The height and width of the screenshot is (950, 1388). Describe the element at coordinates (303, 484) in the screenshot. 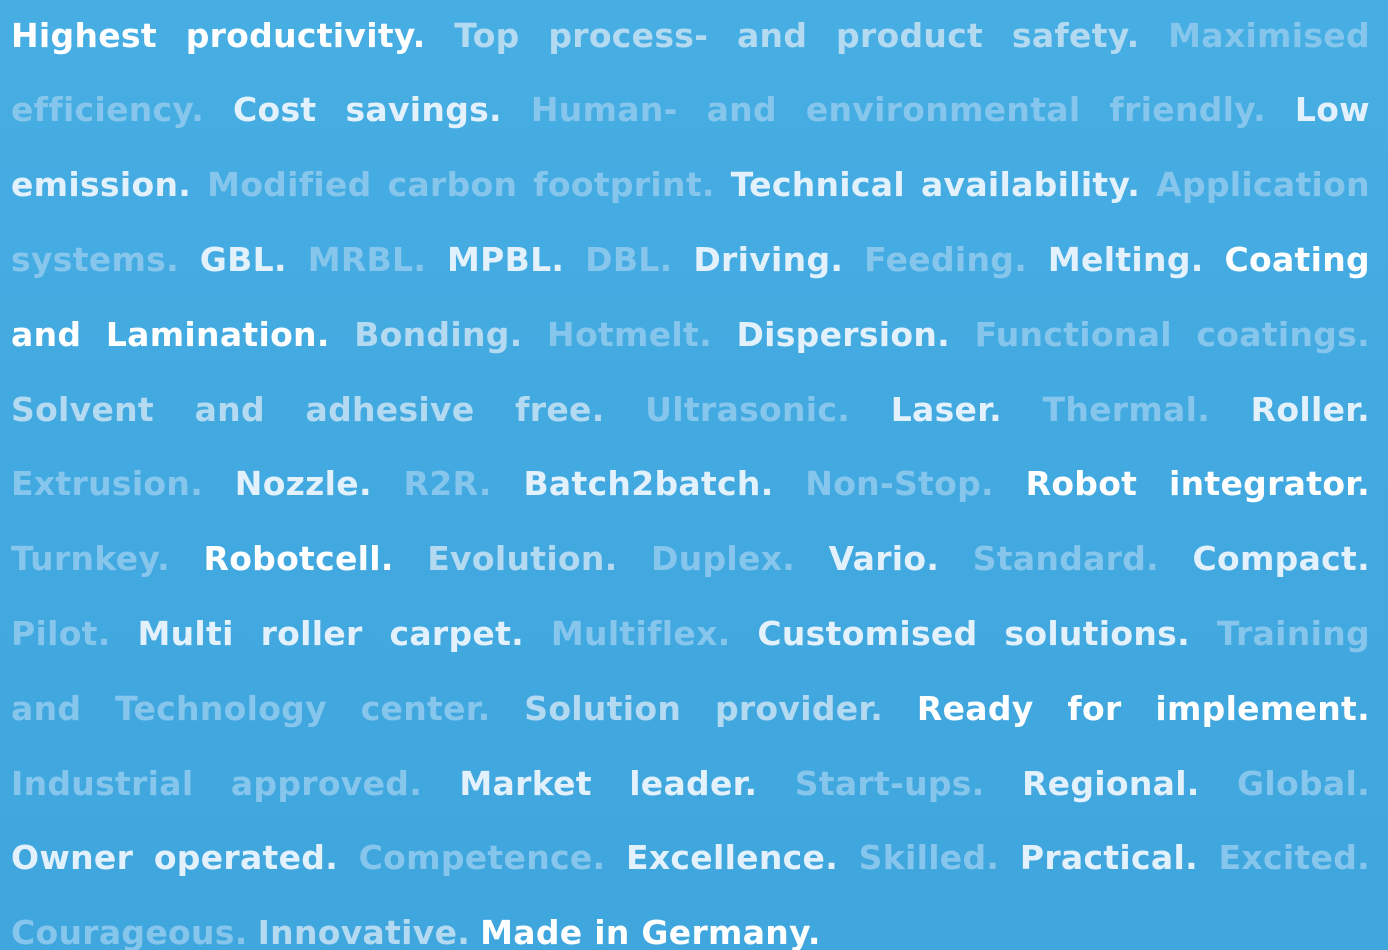

I see `phrase: Nozzle.` at that location.